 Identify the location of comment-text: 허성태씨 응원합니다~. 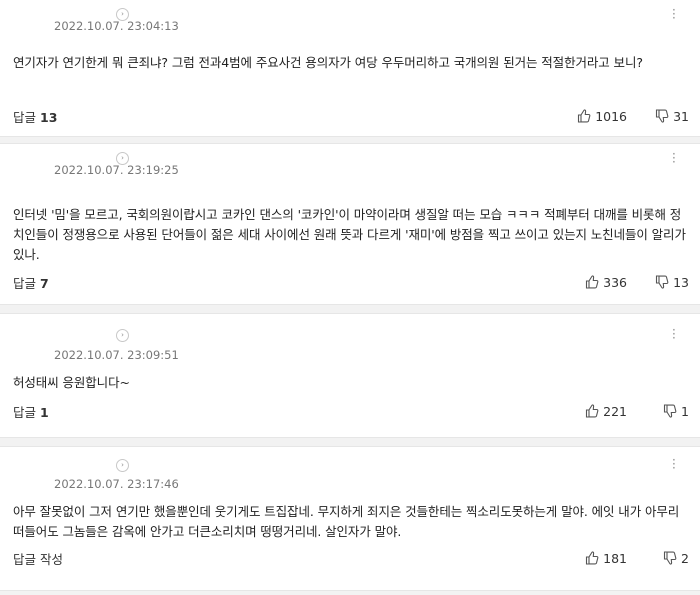
(71, 382).